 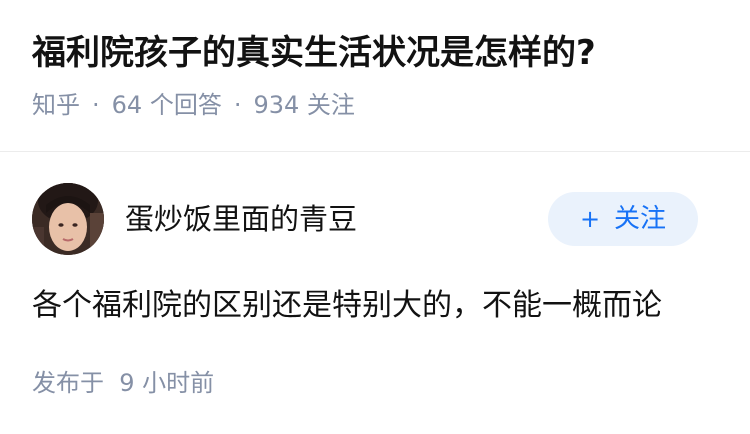 What do you see at coordinates (377, 306) in the screenshot?
I see `answer-content: 各个福利院的区别还是特别大的，不能一概而论` at bounding box center [377, 306].